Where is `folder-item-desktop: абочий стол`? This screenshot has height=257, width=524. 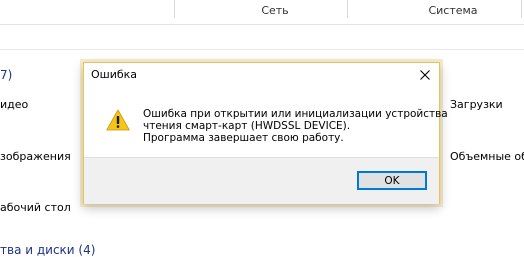
folder-item-desktop: абочий стол is located at coordinates (35, 207).